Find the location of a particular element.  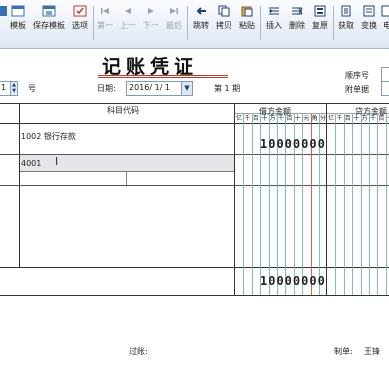

next-label: 下一 is located at coordinates (151, 25).